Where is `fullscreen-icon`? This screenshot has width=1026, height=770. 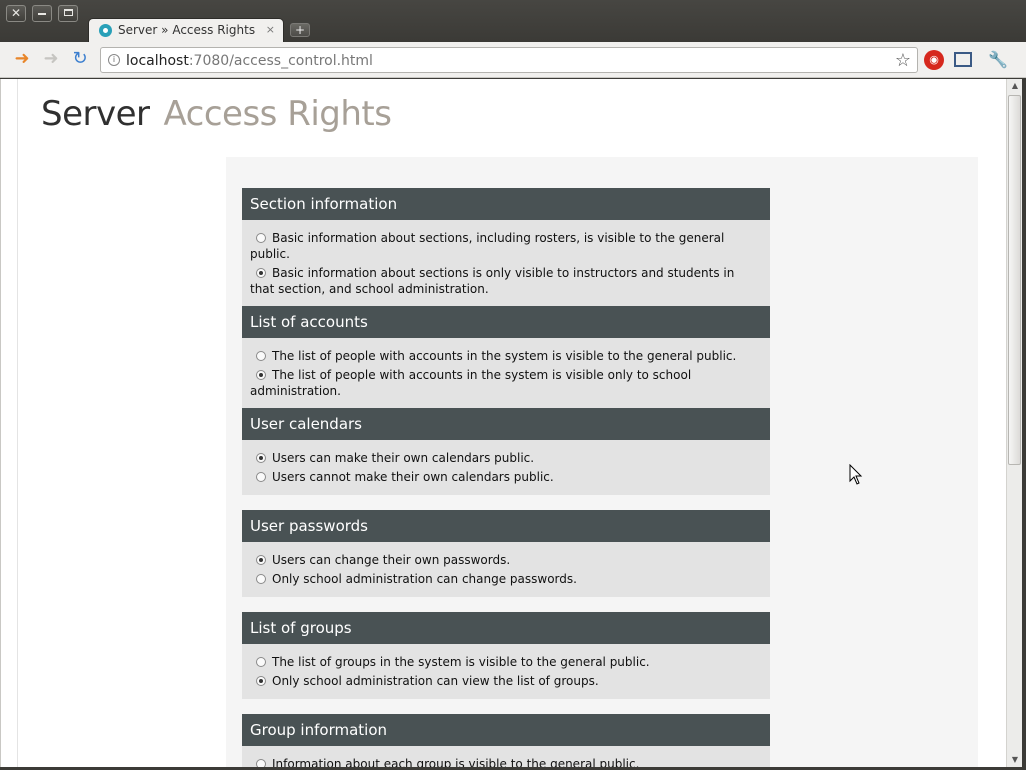
fullscreen-icon is located at coordinates (963, 59).